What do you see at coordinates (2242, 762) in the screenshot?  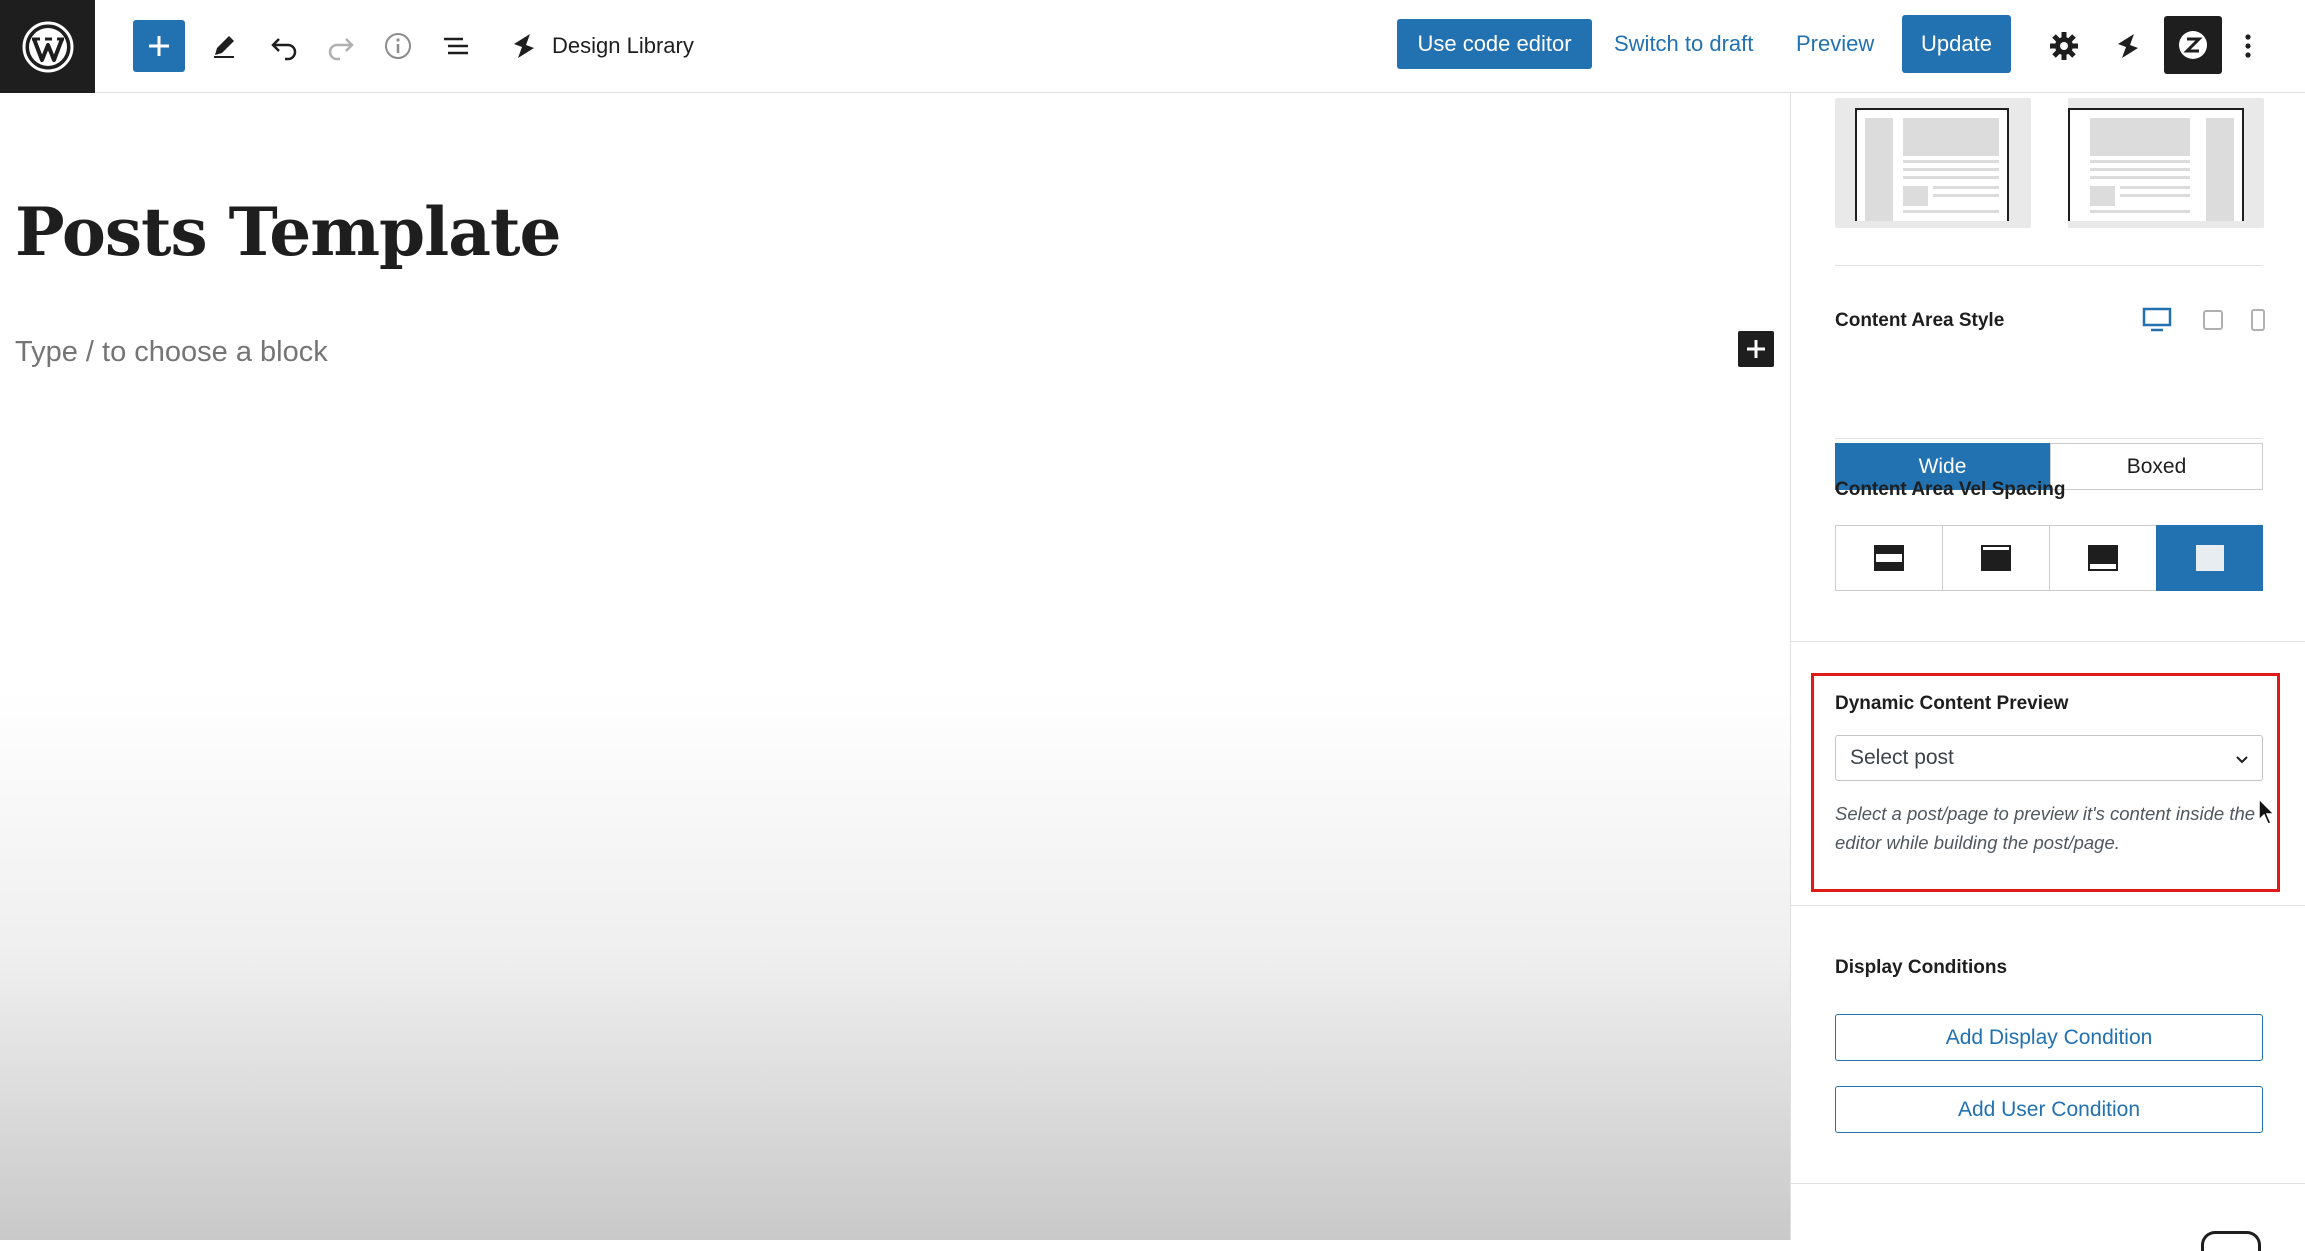 I see `chevron-down-icon` at bounding box center [2242, 762].